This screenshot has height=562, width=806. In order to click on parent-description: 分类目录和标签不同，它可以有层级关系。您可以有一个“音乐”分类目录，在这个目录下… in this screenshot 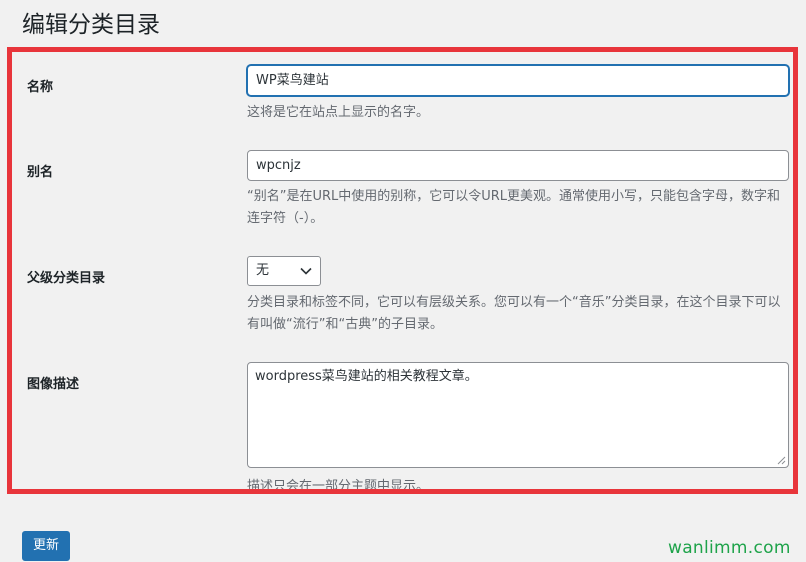, I will do `click(514, 313)`.